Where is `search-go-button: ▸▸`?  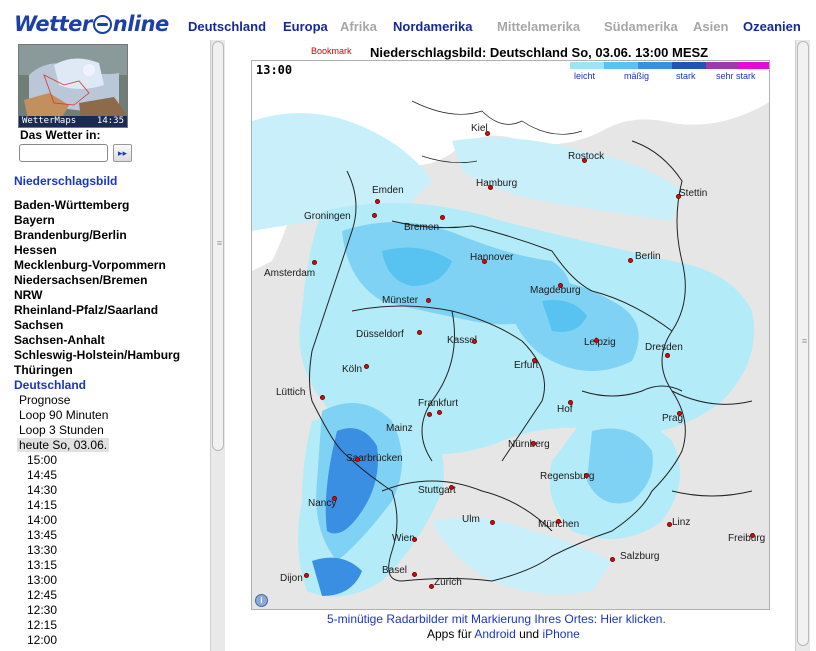
search-go-button: ▸▸ is located at coordinates (122, 153).